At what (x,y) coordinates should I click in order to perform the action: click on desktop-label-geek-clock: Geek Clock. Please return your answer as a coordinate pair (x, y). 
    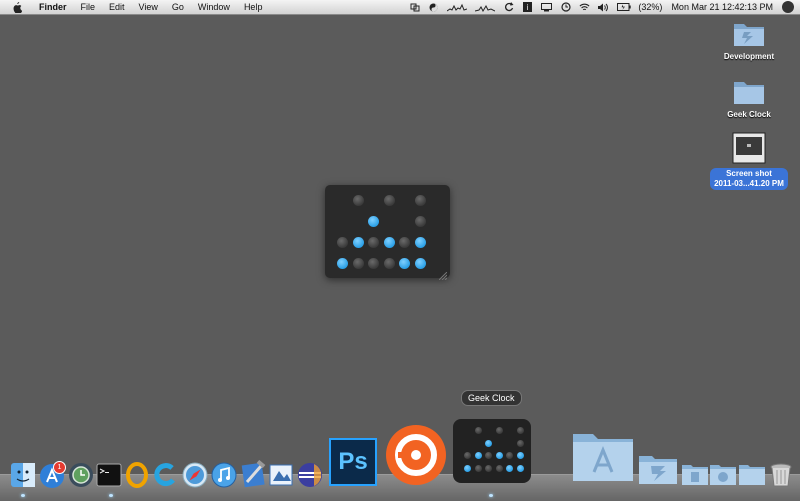
    Looking at the image, I should click on (749, 114).